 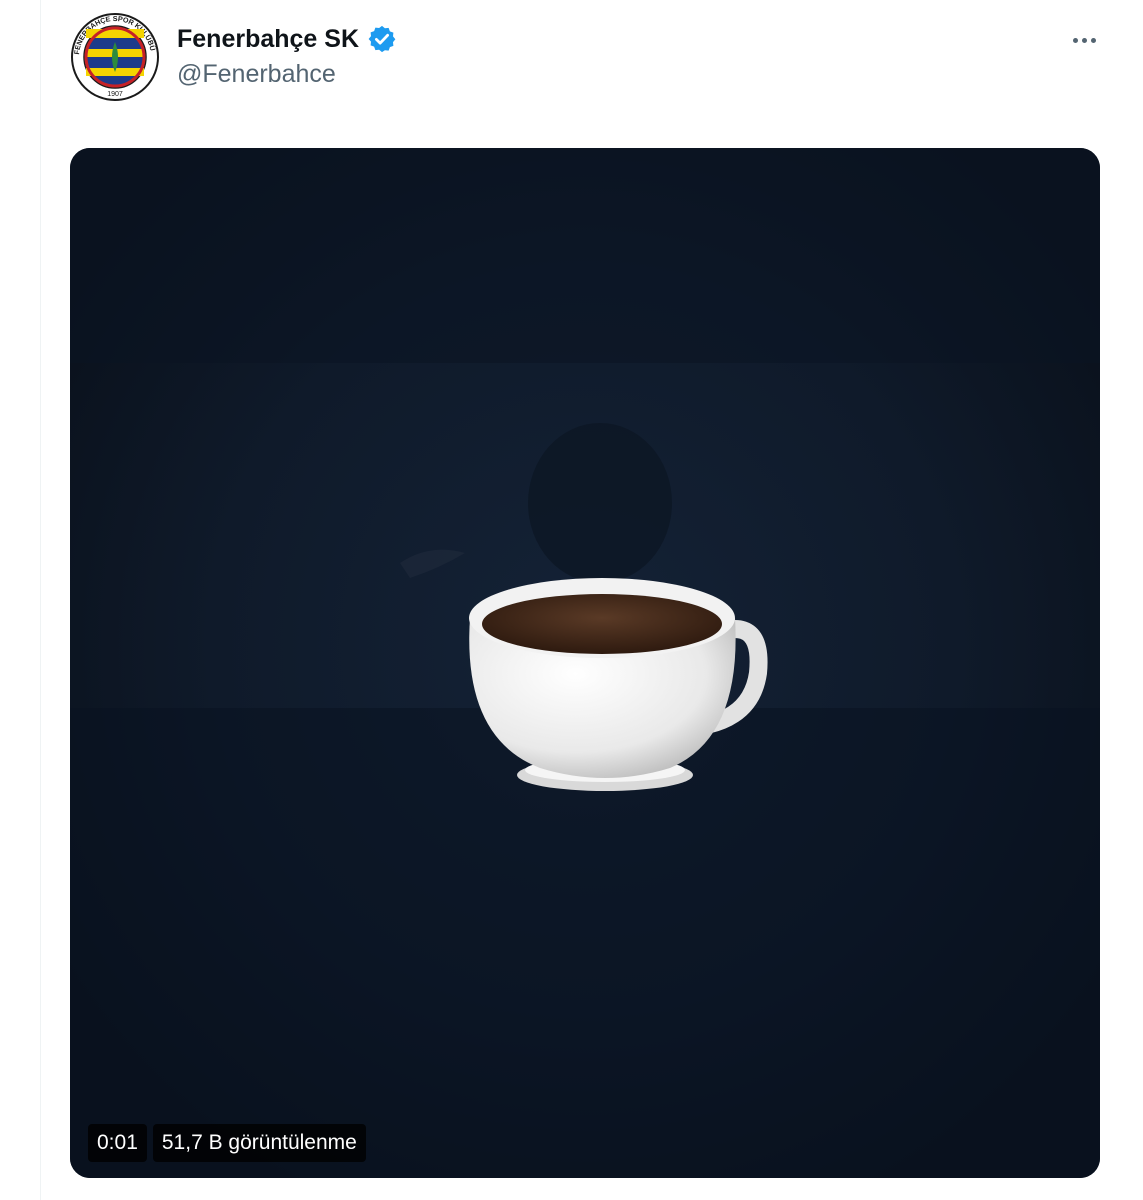 I want to click on video-time: 0:01, so click(x=117, y=1143).